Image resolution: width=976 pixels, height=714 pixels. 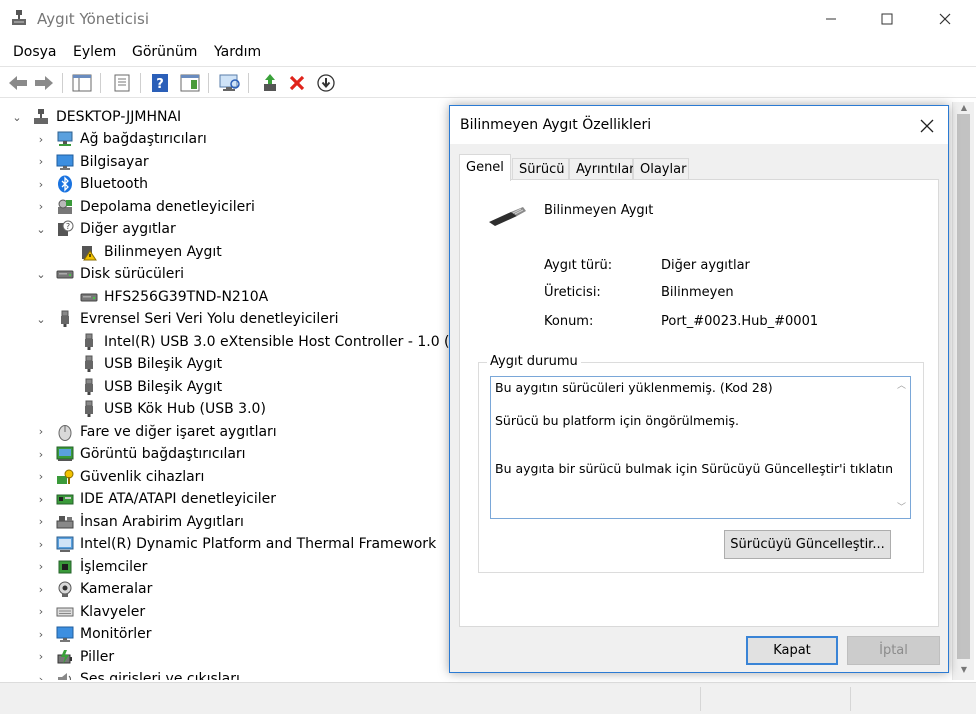 I want to click on tree-root: ⌄ DESKTOP-JJMHNAI, so click(x=95, y=117).